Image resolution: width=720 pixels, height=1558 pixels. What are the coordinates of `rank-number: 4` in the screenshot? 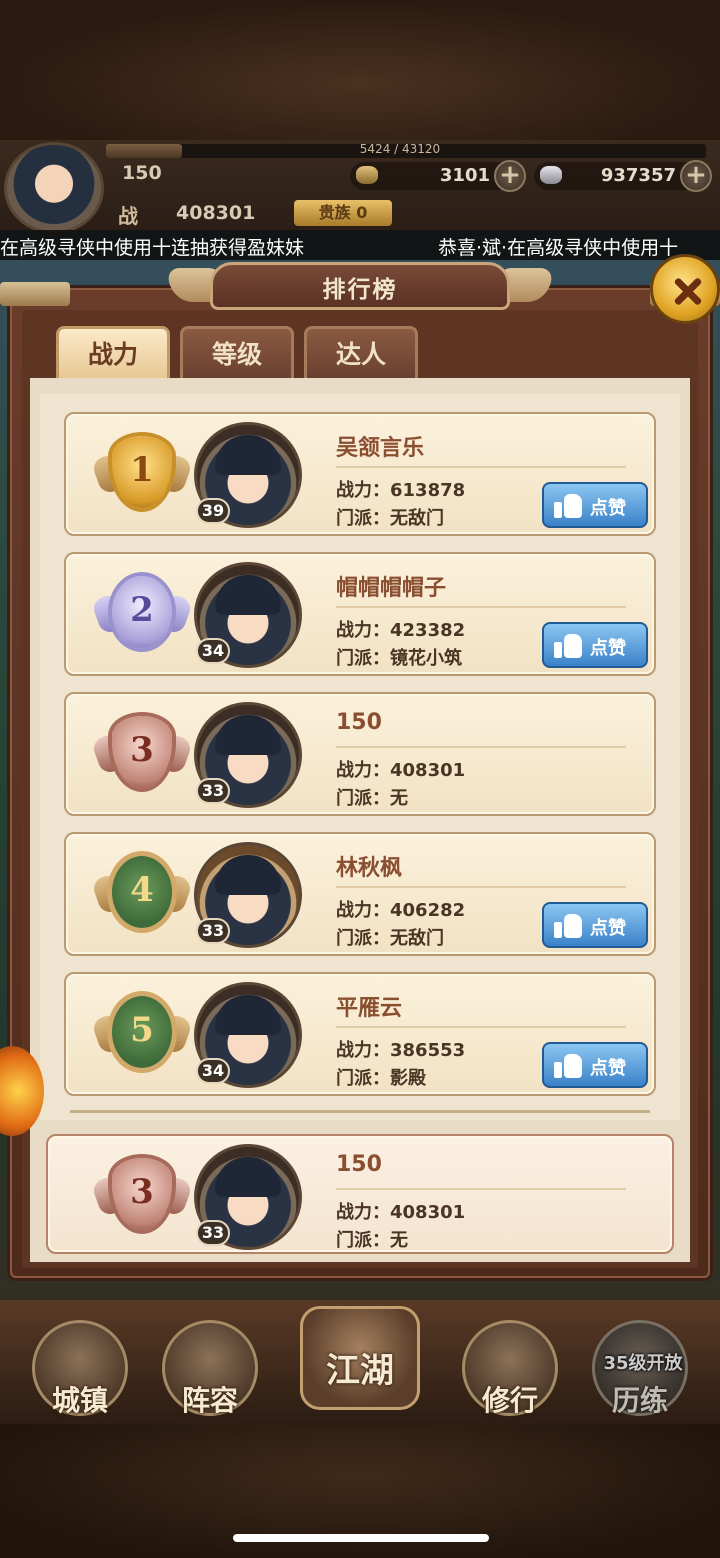 It's located at (142, 890).